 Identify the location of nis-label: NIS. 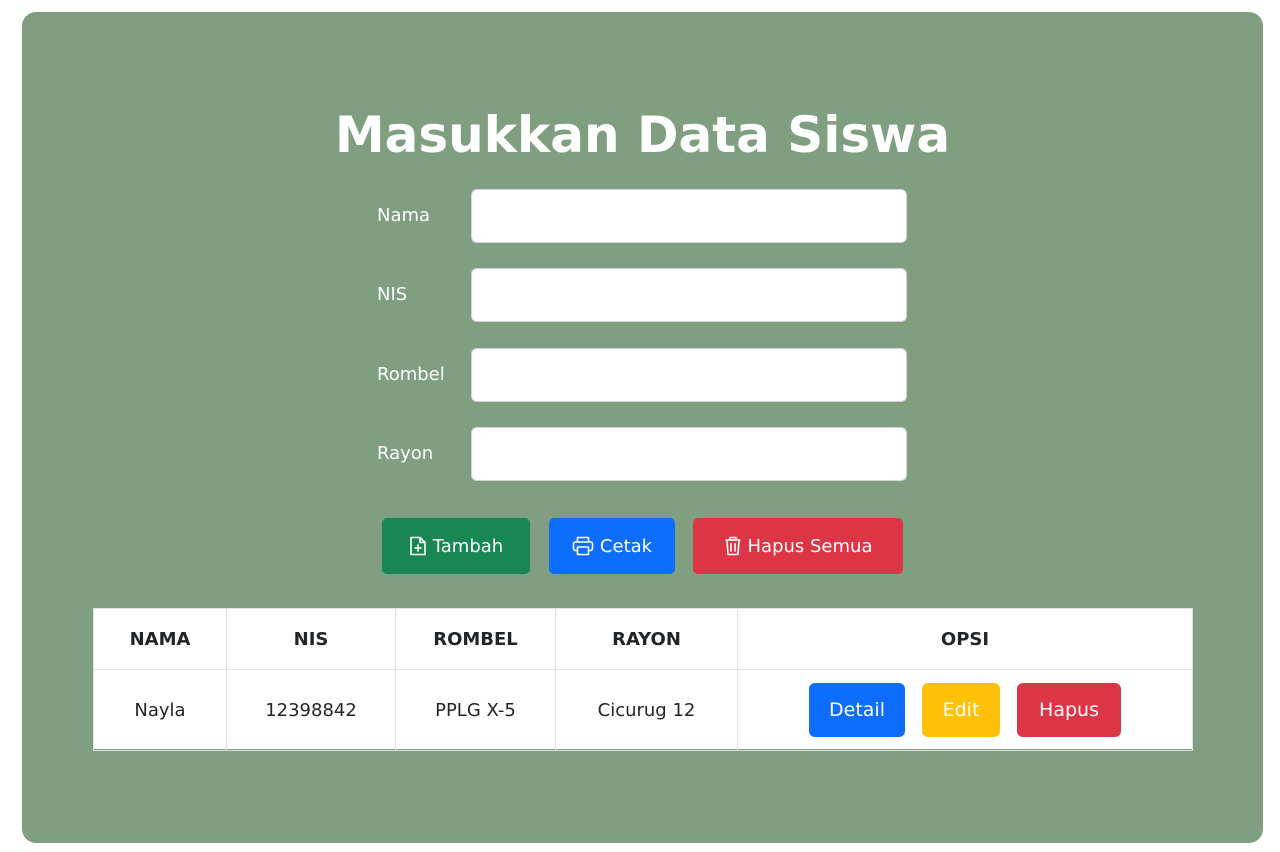
(392, 294).